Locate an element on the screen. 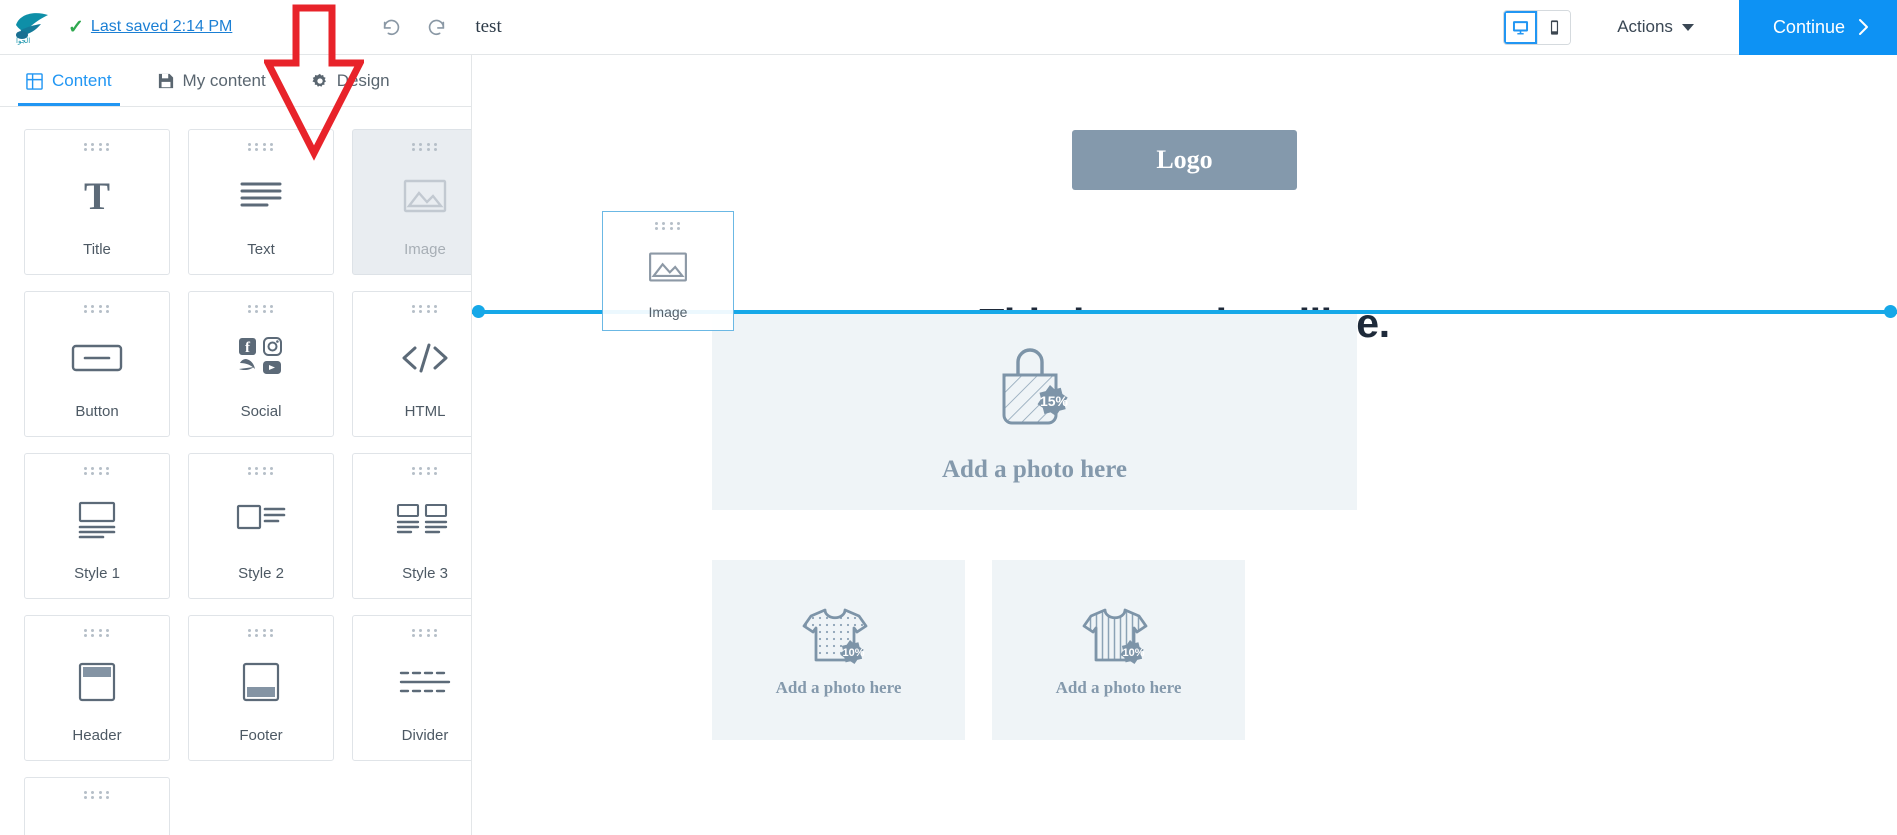 The height and width of the screenshot is (835, 1897). columns-block-icon is located at coordinates (97, 817).